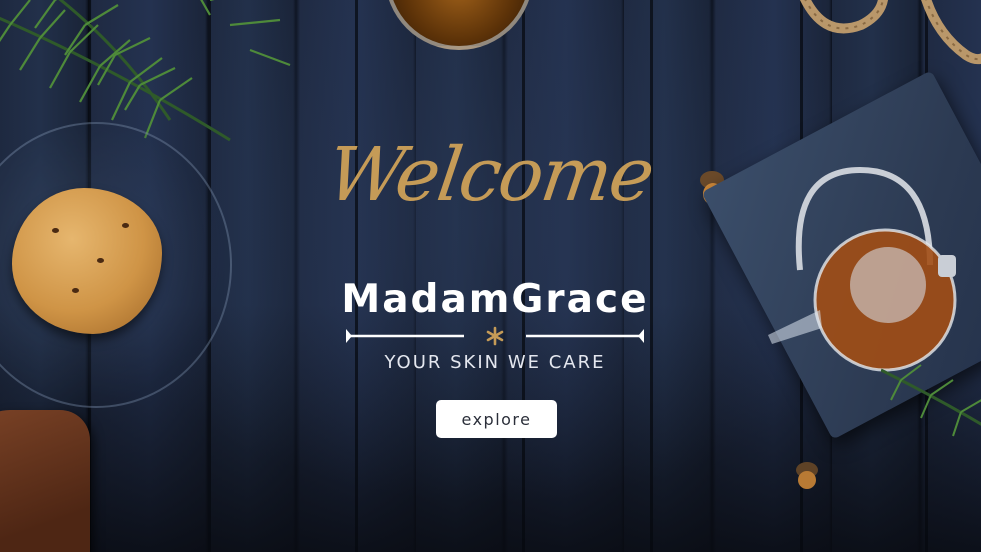 The height and width of the screenshot is (552, 981). What do you see at coordinates (45, 481) in the screenshot?
I see `leather-pouch-image` at bounding box center [45, 481].